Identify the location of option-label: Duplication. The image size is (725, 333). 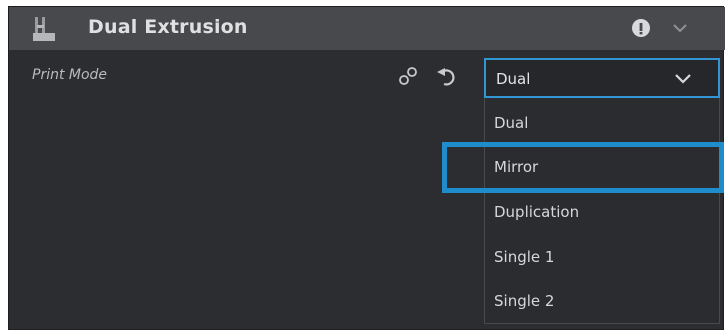
(537, 212).